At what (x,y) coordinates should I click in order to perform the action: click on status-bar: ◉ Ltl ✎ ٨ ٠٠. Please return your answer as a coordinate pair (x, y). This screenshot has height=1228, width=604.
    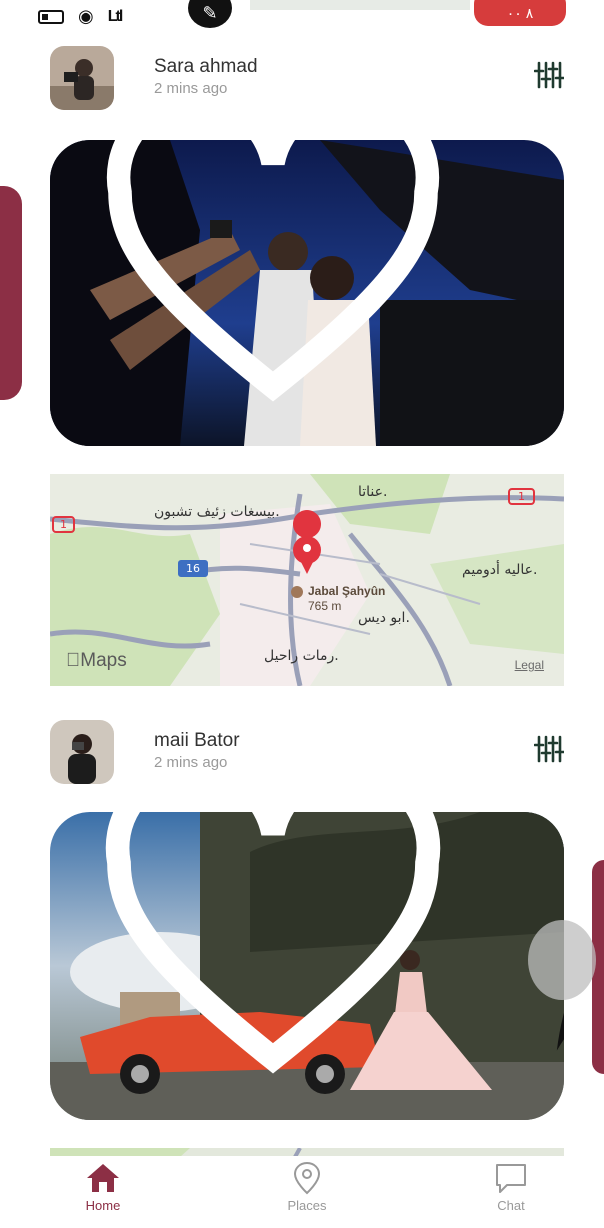
    Looking at the image, I should click on (302, 15).